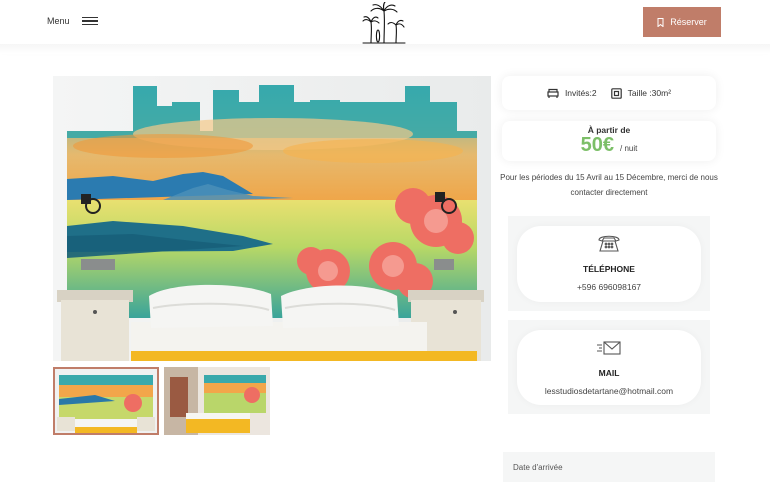 This screenshot has height=482, width=770. I want to click on phone-contact-card: TÉLÉPHONE +596 696098167, so click(609, 263).